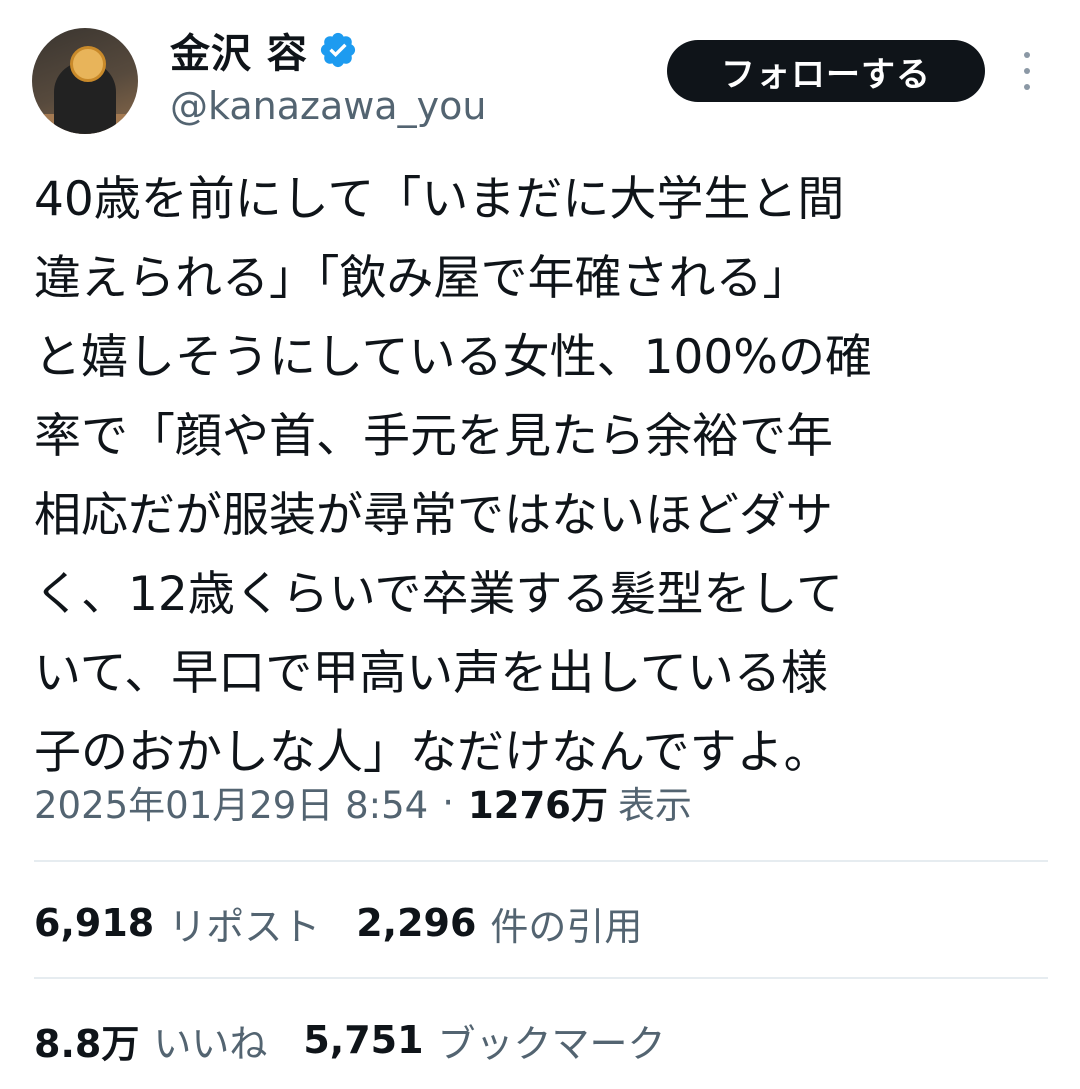 Image resolution: width=1080 pixels, height=1089 pixels. Describe the element at coordinates (86, 1040) in the screenshot. I see `likes-count: 8.8万` at that location.